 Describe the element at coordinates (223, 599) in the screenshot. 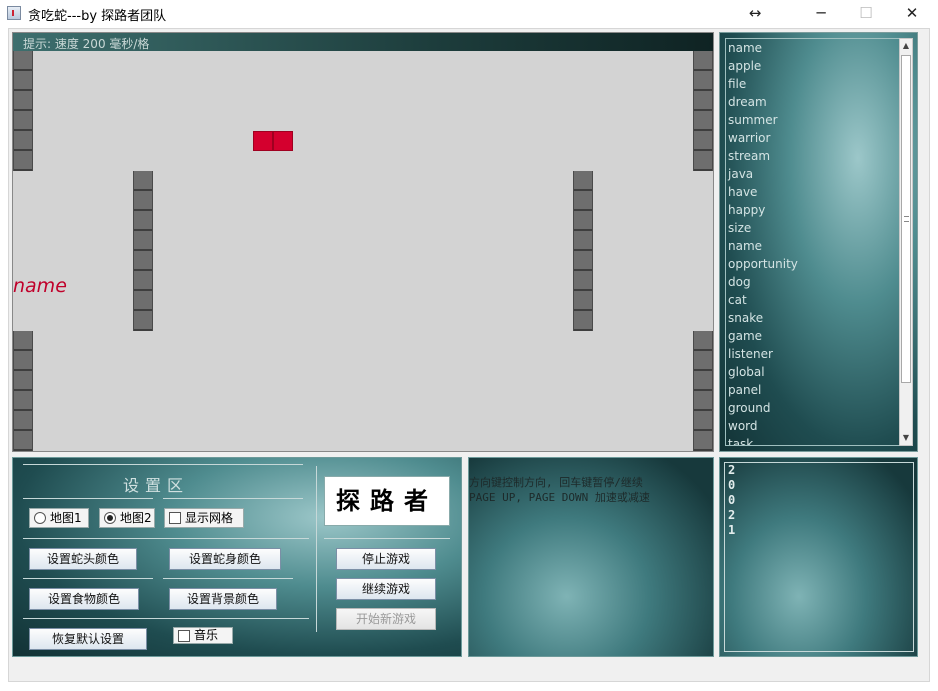

I see `background-color-button: 设置背景颜色` at that location.